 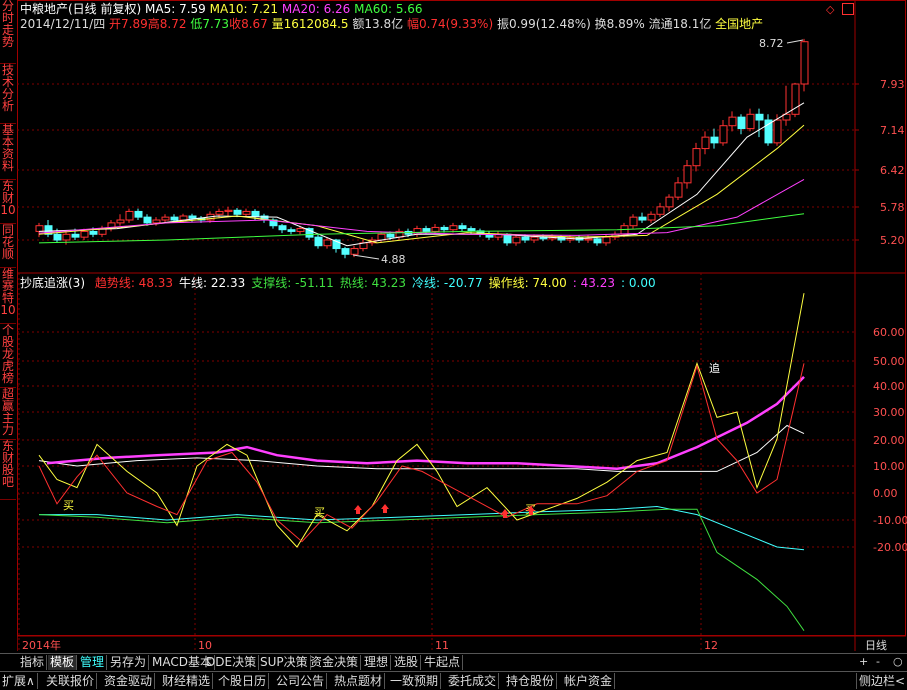 I want to click on indicator-value-3: 支撑线: -51.11, so click(x=292, y=283).